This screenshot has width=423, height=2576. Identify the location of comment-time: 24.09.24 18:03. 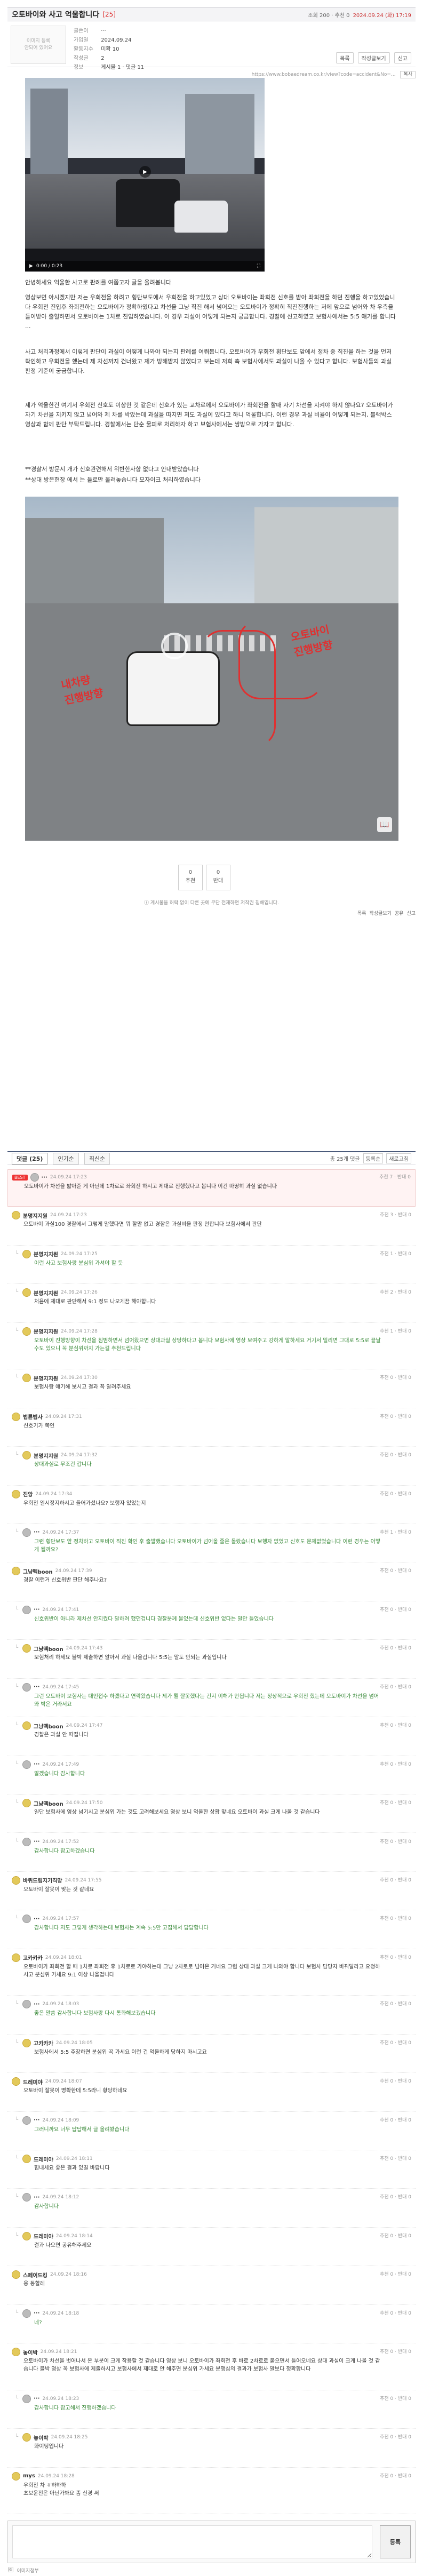
(60, 2004).